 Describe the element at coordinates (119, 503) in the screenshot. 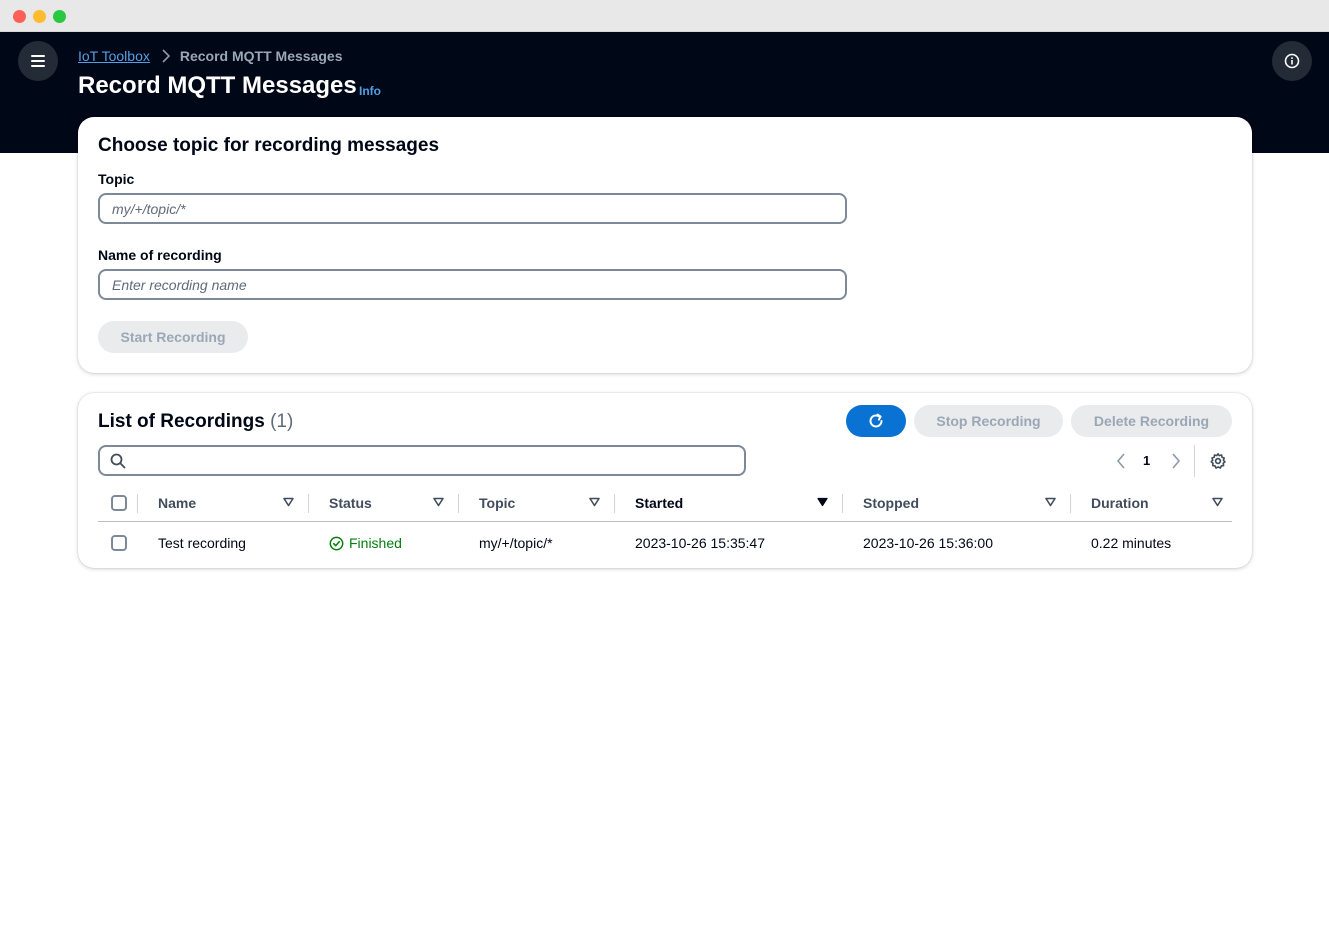

I see `select-all-checkbox` at that location.